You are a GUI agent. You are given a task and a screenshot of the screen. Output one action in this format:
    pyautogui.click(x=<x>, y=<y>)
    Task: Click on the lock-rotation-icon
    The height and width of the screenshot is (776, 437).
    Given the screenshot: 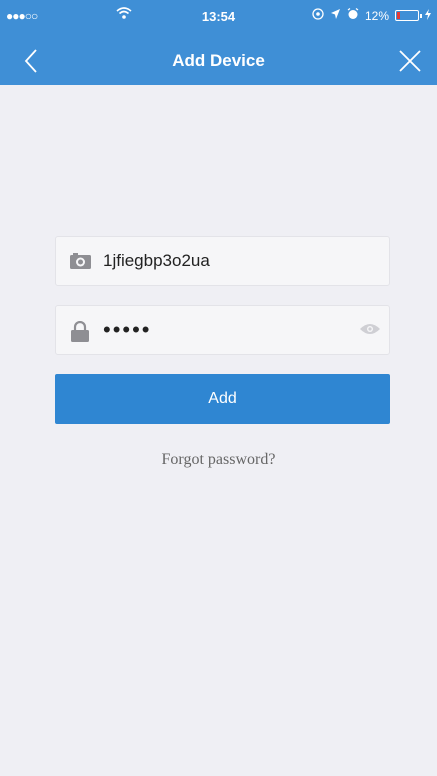 What is the action you would take?
    pyautogui.click(x=318, y=15)
    